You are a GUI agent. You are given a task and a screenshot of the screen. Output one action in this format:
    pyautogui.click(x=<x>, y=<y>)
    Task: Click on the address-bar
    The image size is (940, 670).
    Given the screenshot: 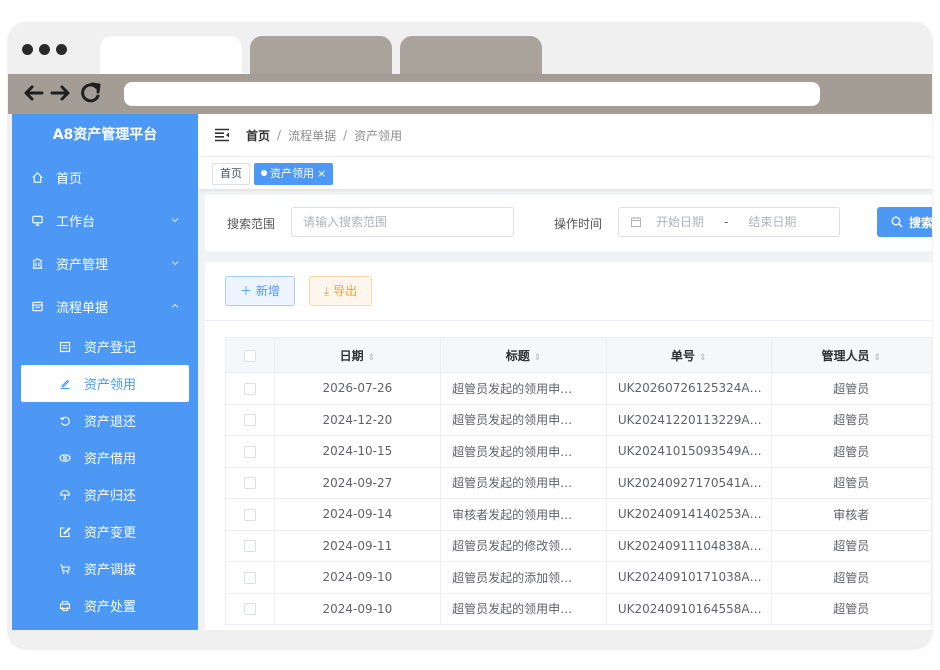 What is the action you would take?
    pyautogui.click(x=472, y=94)
    